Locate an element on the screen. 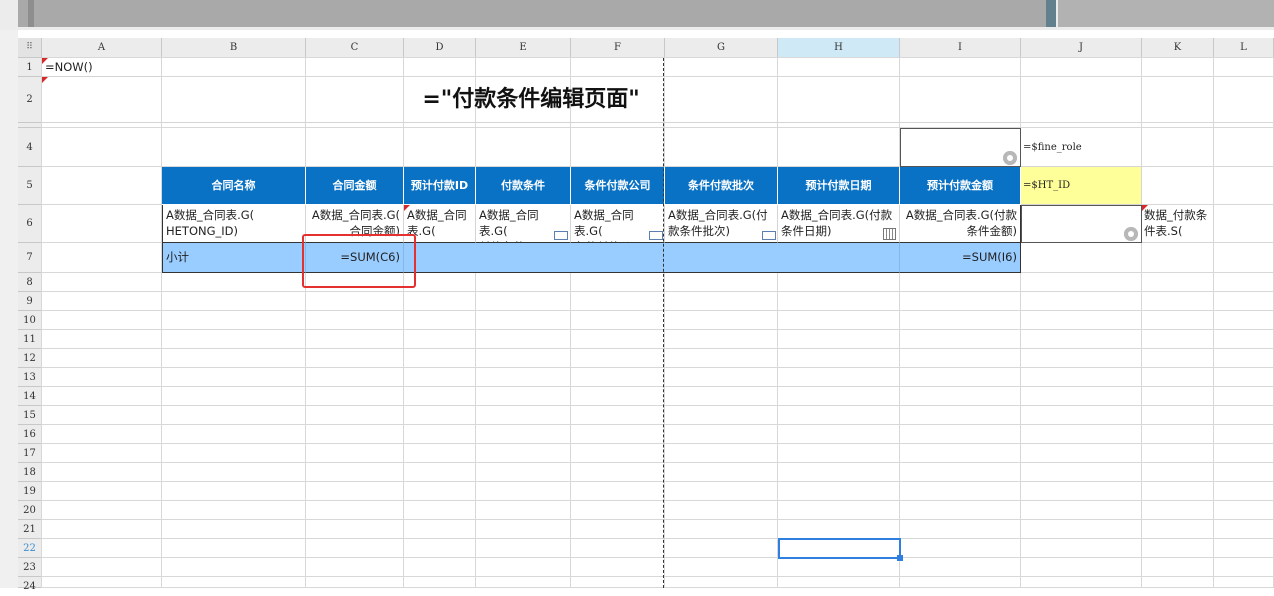 Image resolution: width=1274 pixels, height=596 pixels. header-payment-id: 预计付款ID is located at coordinates (440, 186).